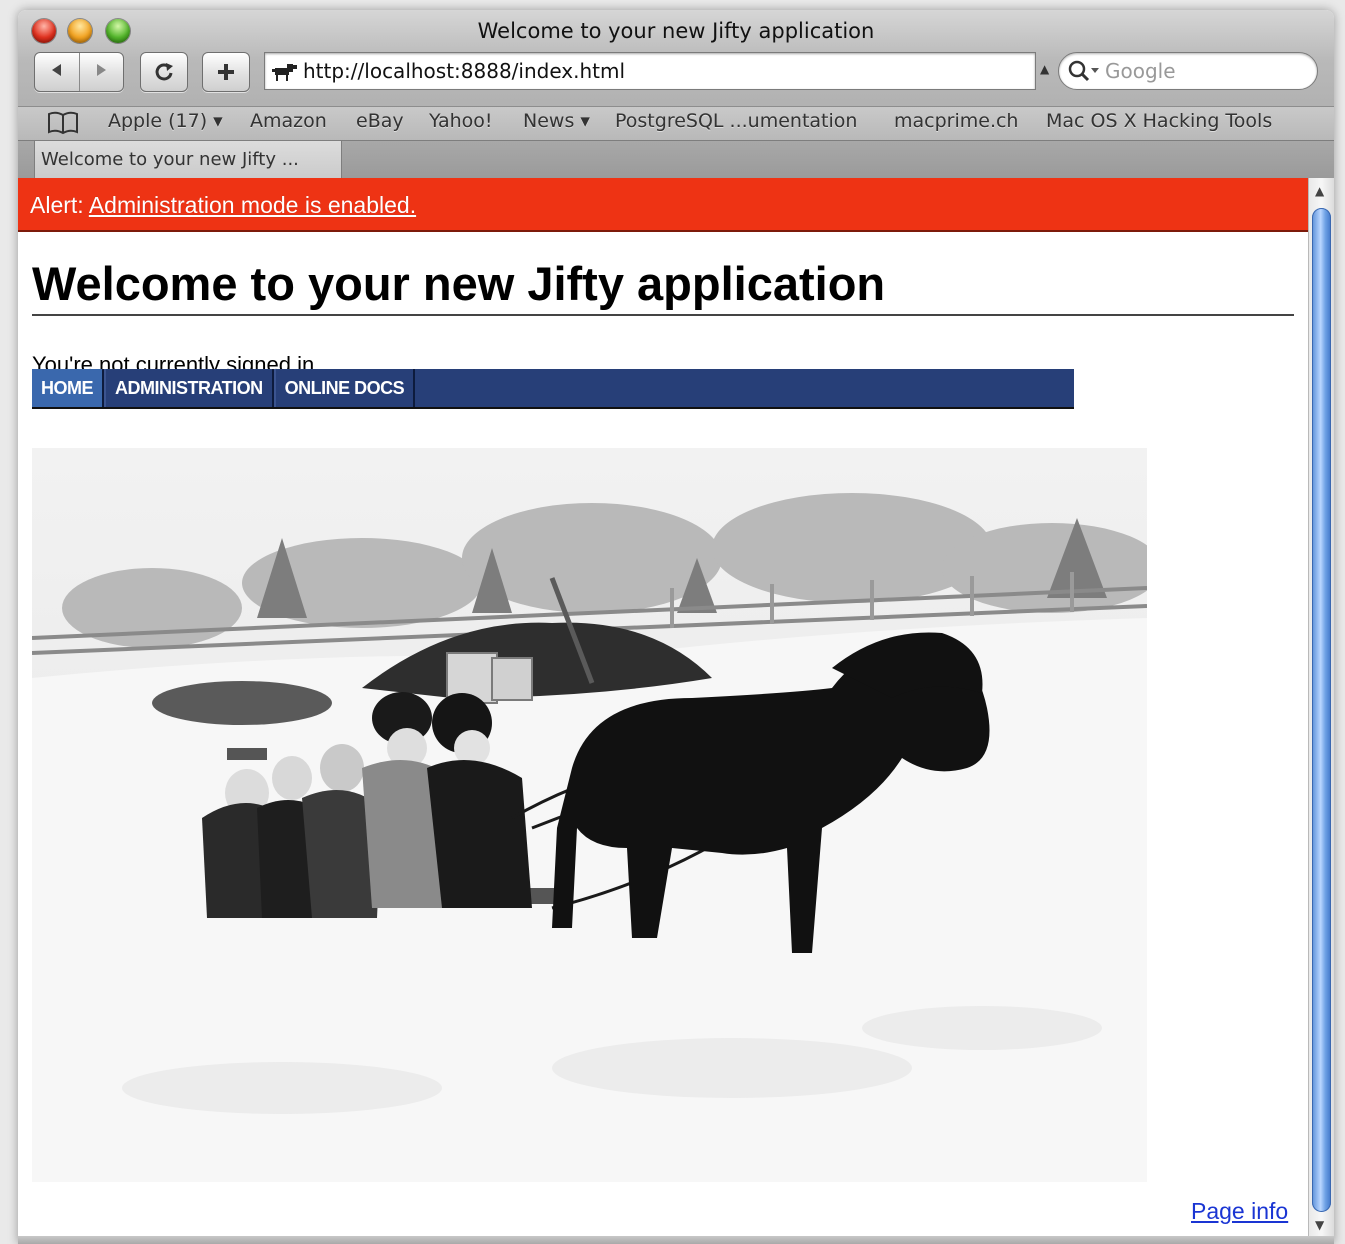 The height and width of the screenshot is (1244, 1345). I want to click on address-bar, so click(650, 71).